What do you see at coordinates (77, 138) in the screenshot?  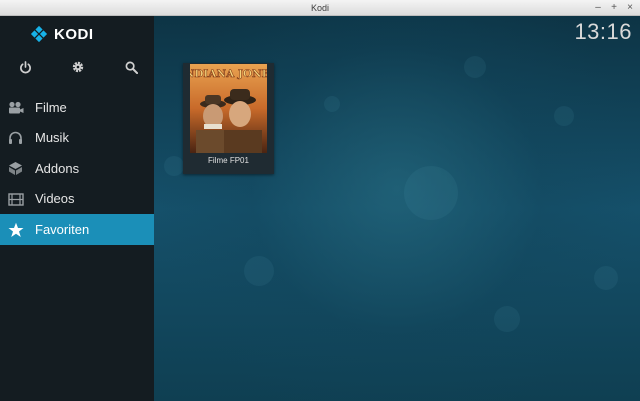 I see `sidebar-item-musik: Musik` at bounding box center [77, 138].